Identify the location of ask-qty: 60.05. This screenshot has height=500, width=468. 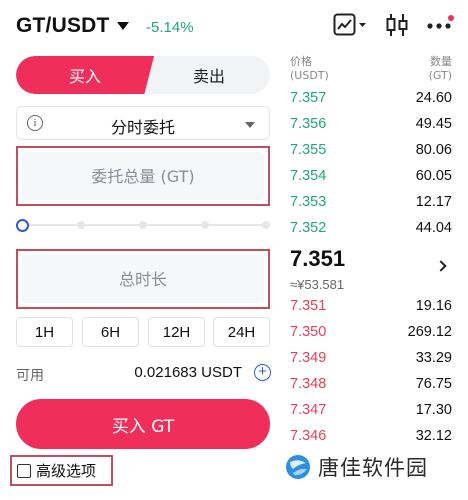
(433, 176).